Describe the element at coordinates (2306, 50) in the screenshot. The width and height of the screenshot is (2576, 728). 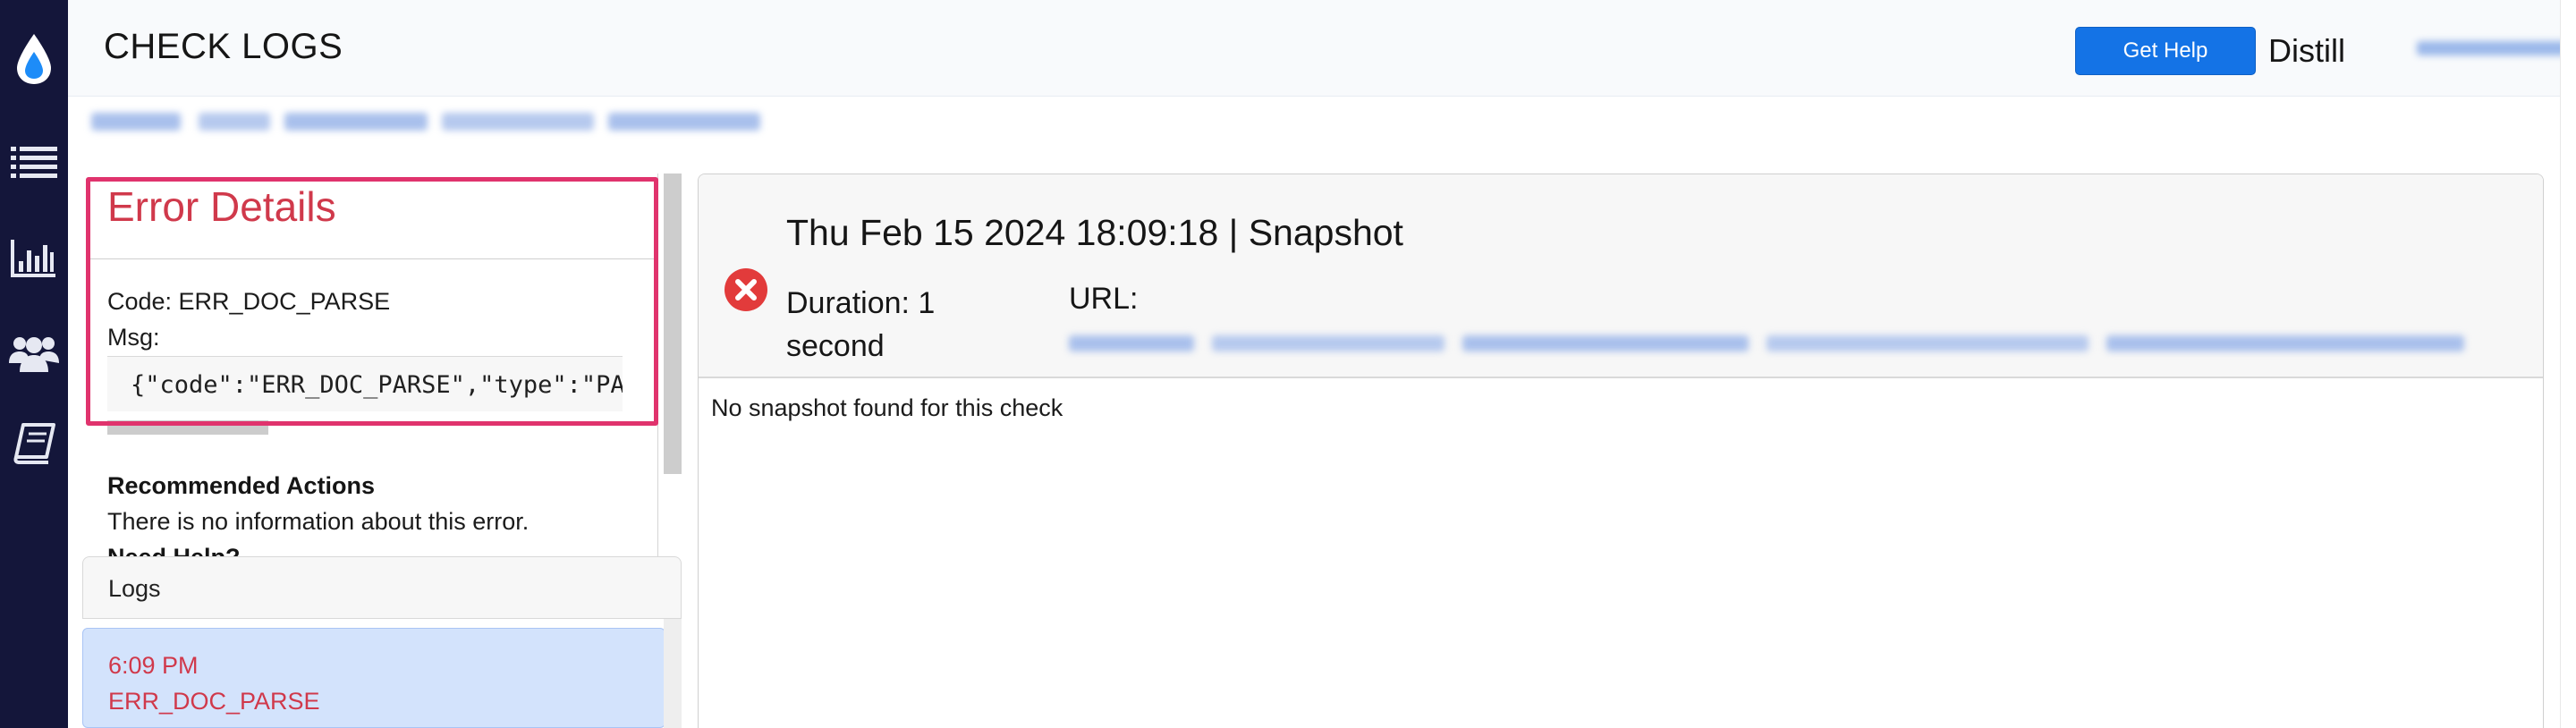
I see `brand-name: Distill` at that location.